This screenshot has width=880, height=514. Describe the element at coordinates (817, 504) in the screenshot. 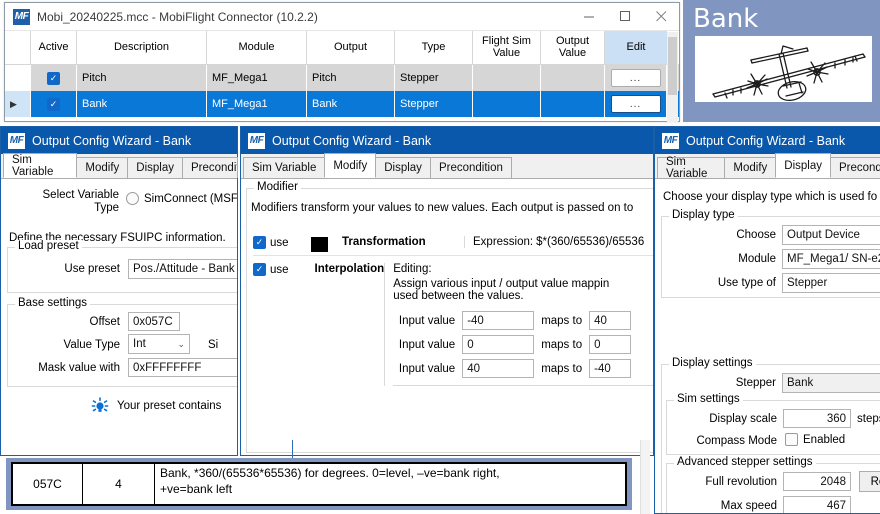

I see `max-speed-input: 467` at that location.